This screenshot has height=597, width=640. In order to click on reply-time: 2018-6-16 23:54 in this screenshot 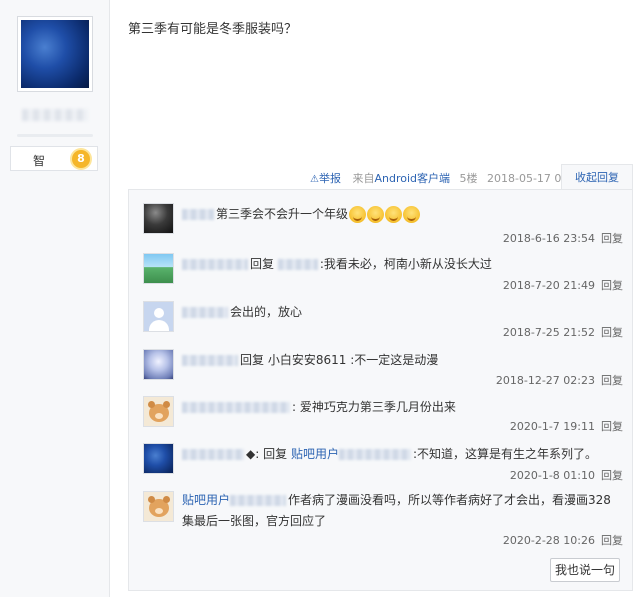, I will do `click(548, 238)`.